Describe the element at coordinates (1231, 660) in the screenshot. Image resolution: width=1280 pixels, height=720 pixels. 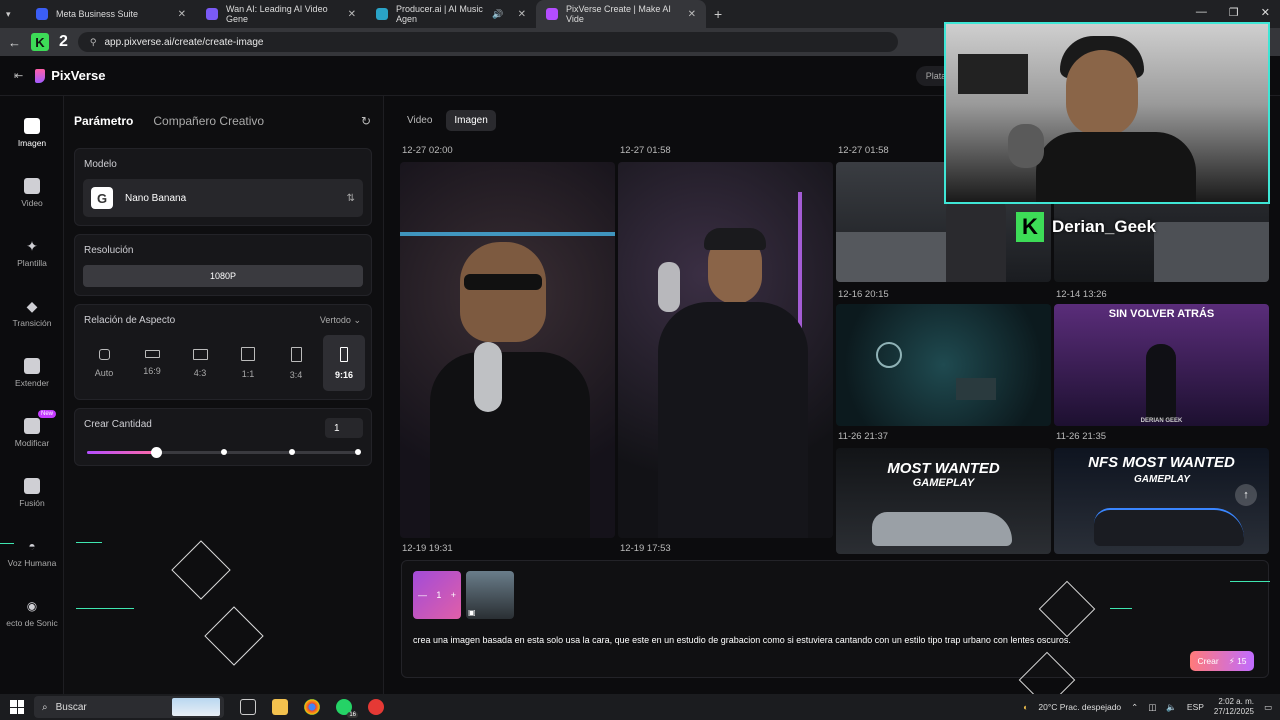
I see `bolt-icon: ⚡` at that location.